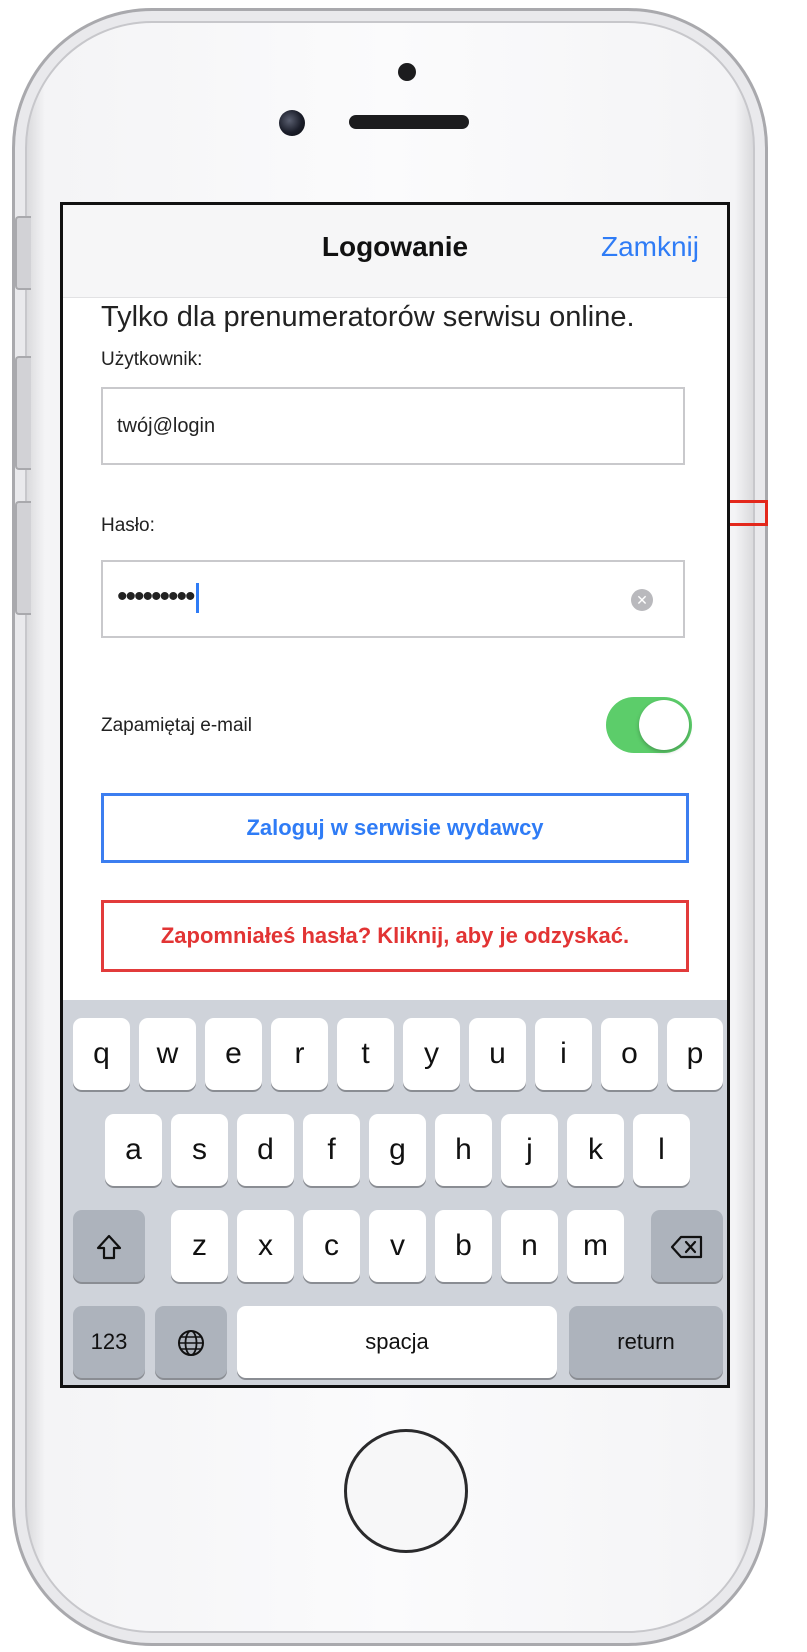 The image size is (807, 1652). I want to click on password-label: Hasło:, so click(128, 525).